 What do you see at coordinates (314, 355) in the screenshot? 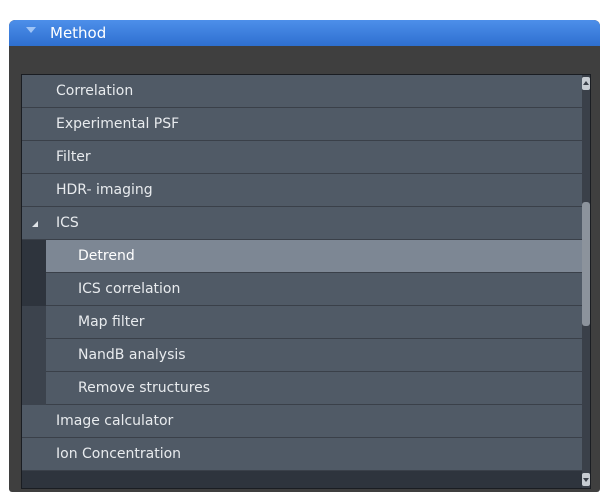
I see `list-item-nandb-analysis: NandB analysis` at bounding box center [314, 355].